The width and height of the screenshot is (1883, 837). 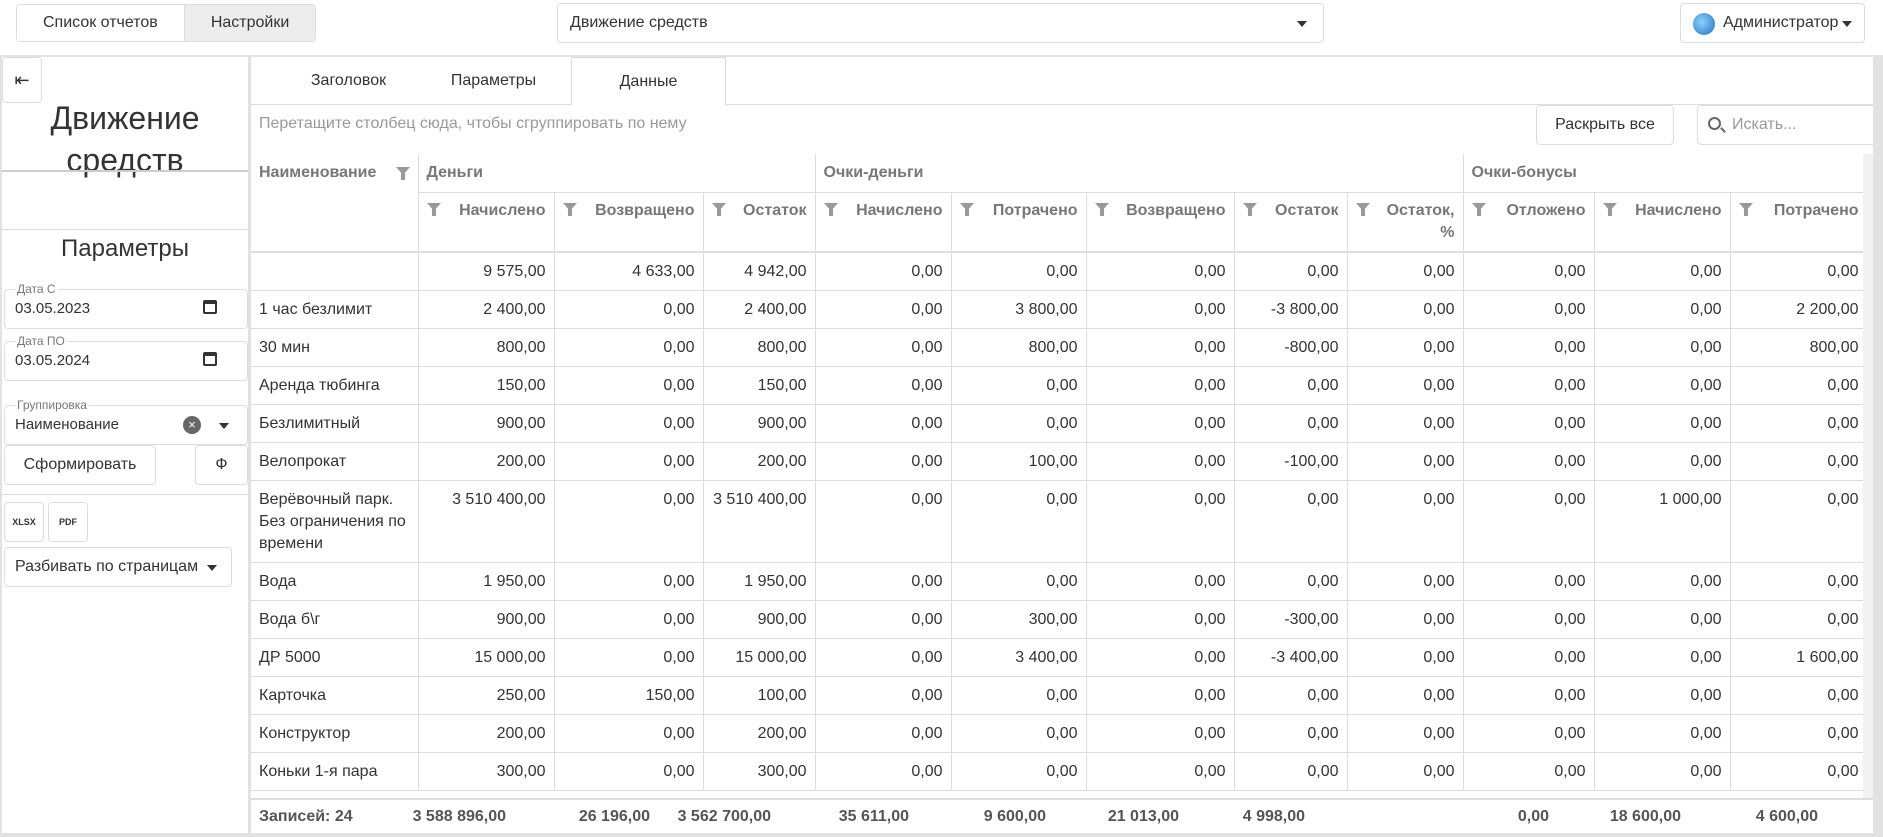 What do you see at coordinates (1868, 476) in the screenshot?
I see `vertical-scrollbar` at bounding box center [1868, 476].